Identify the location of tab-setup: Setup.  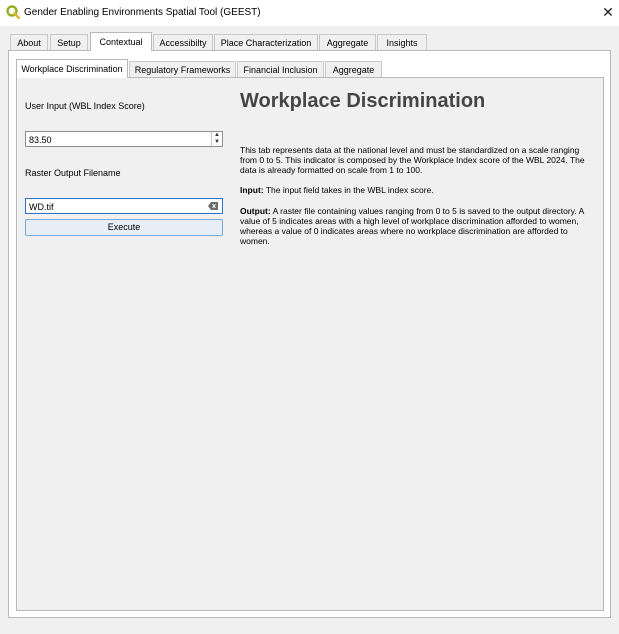
(69, 42).